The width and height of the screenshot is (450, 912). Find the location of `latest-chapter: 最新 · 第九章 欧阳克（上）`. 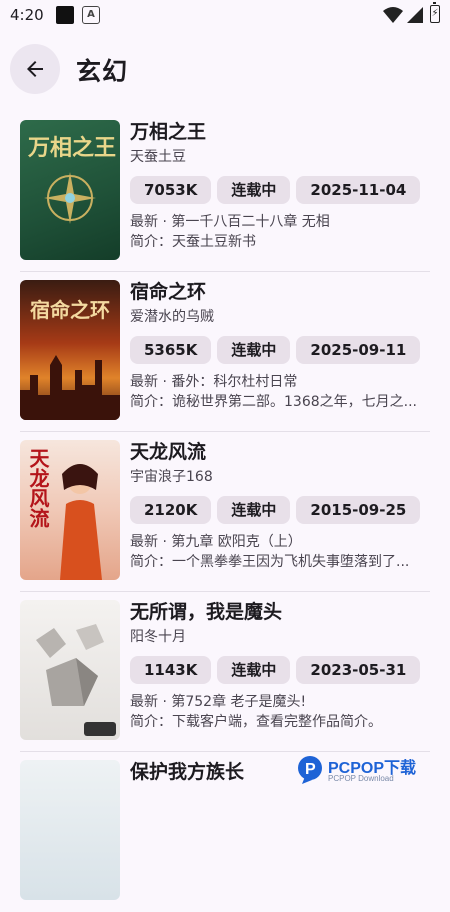

latest-chapter: 最新 · 第九章 欧阳克（上） is located at coordinates (216, 542).